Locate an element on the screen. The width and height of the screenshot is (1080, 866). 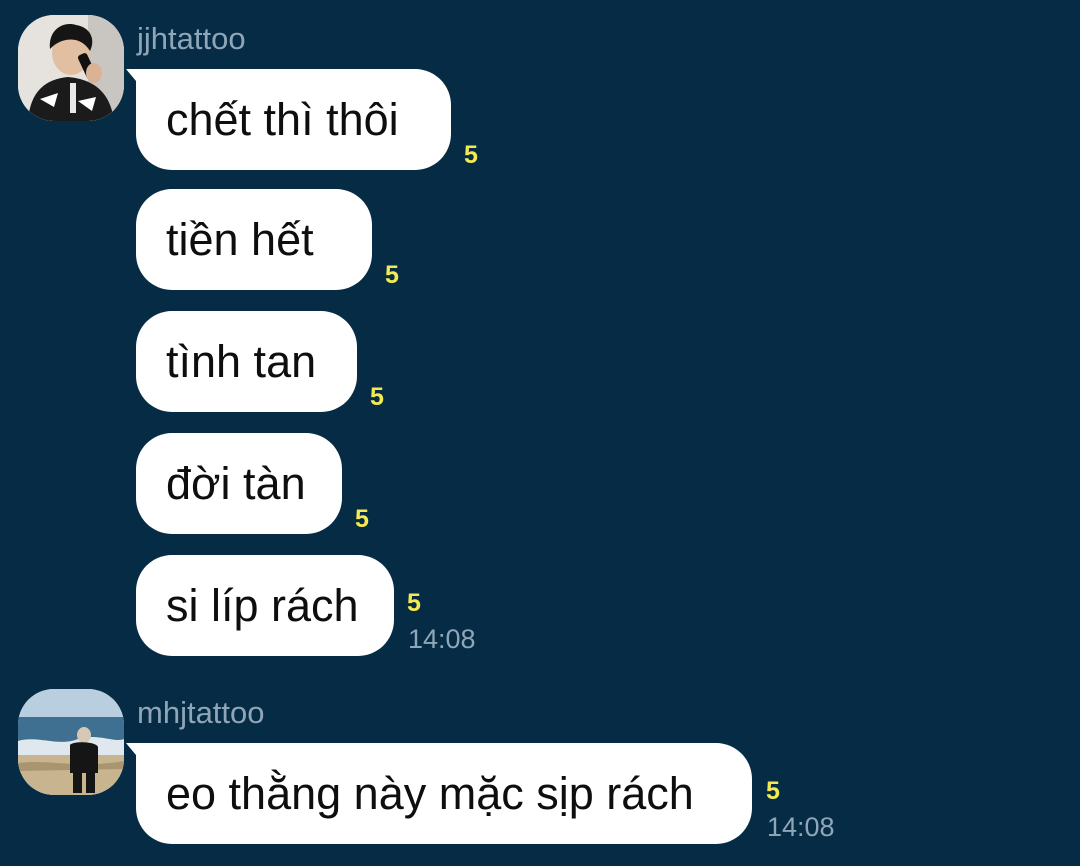
person-on-phone-avatar-icon is located at coordinates (71, 68).